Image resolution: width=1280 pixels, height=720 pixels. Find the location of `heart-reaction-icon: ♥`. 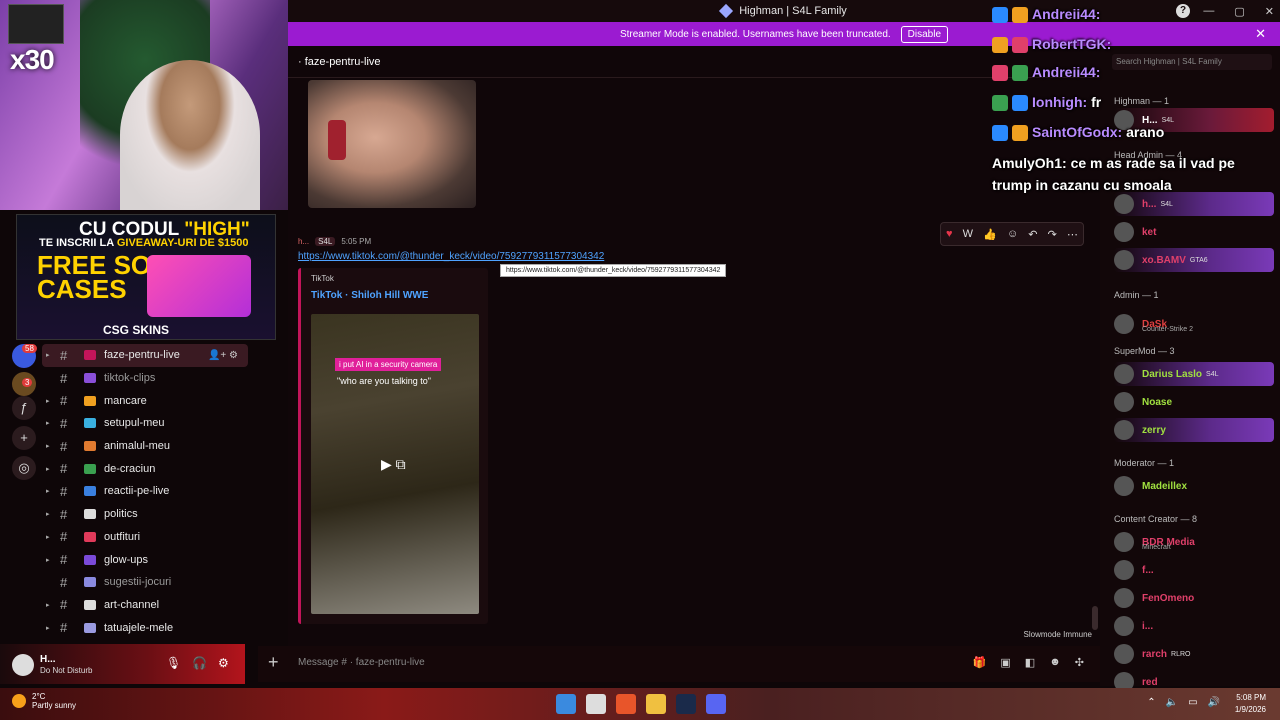

heart-reaction-icon: ♥ is located at coordinates (949, 234).